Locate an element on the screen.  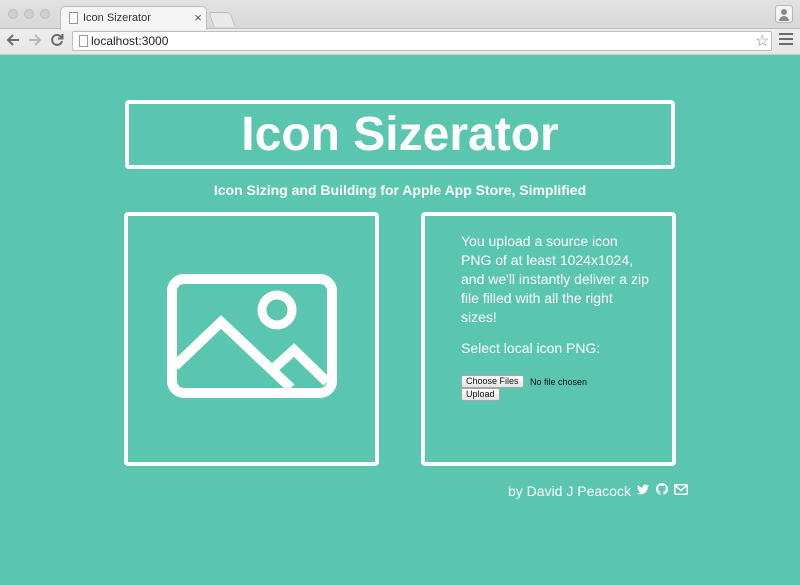
email-icon is located at coordinates (681, 491).